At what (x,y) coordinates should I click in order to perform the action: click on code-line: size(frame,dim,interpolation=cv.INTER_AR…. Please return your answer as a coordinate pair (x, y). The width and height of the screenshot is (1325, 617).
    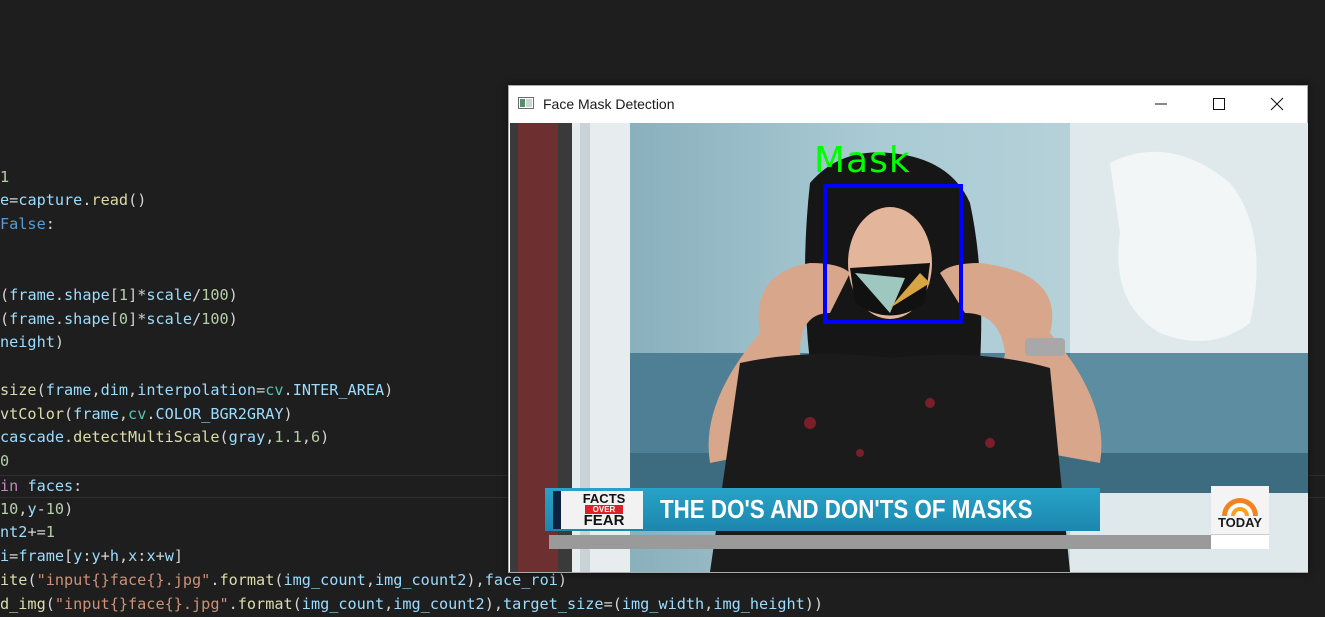
    Looking at the image, I should click on (196, 390).